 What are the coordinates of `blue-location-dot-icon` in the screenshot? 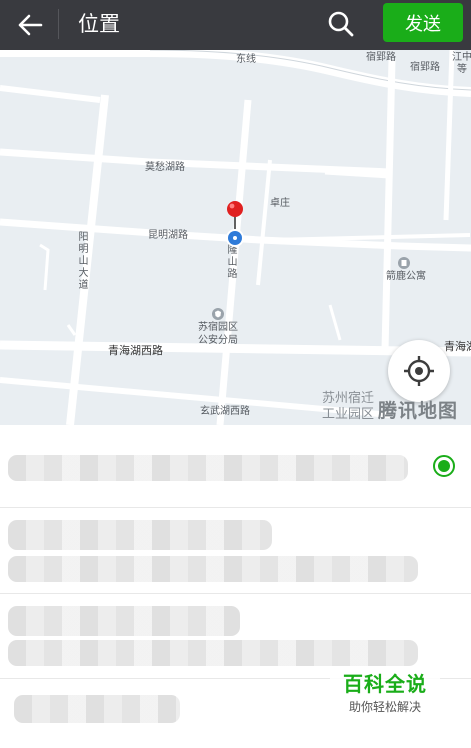 It's located at (235, 240).